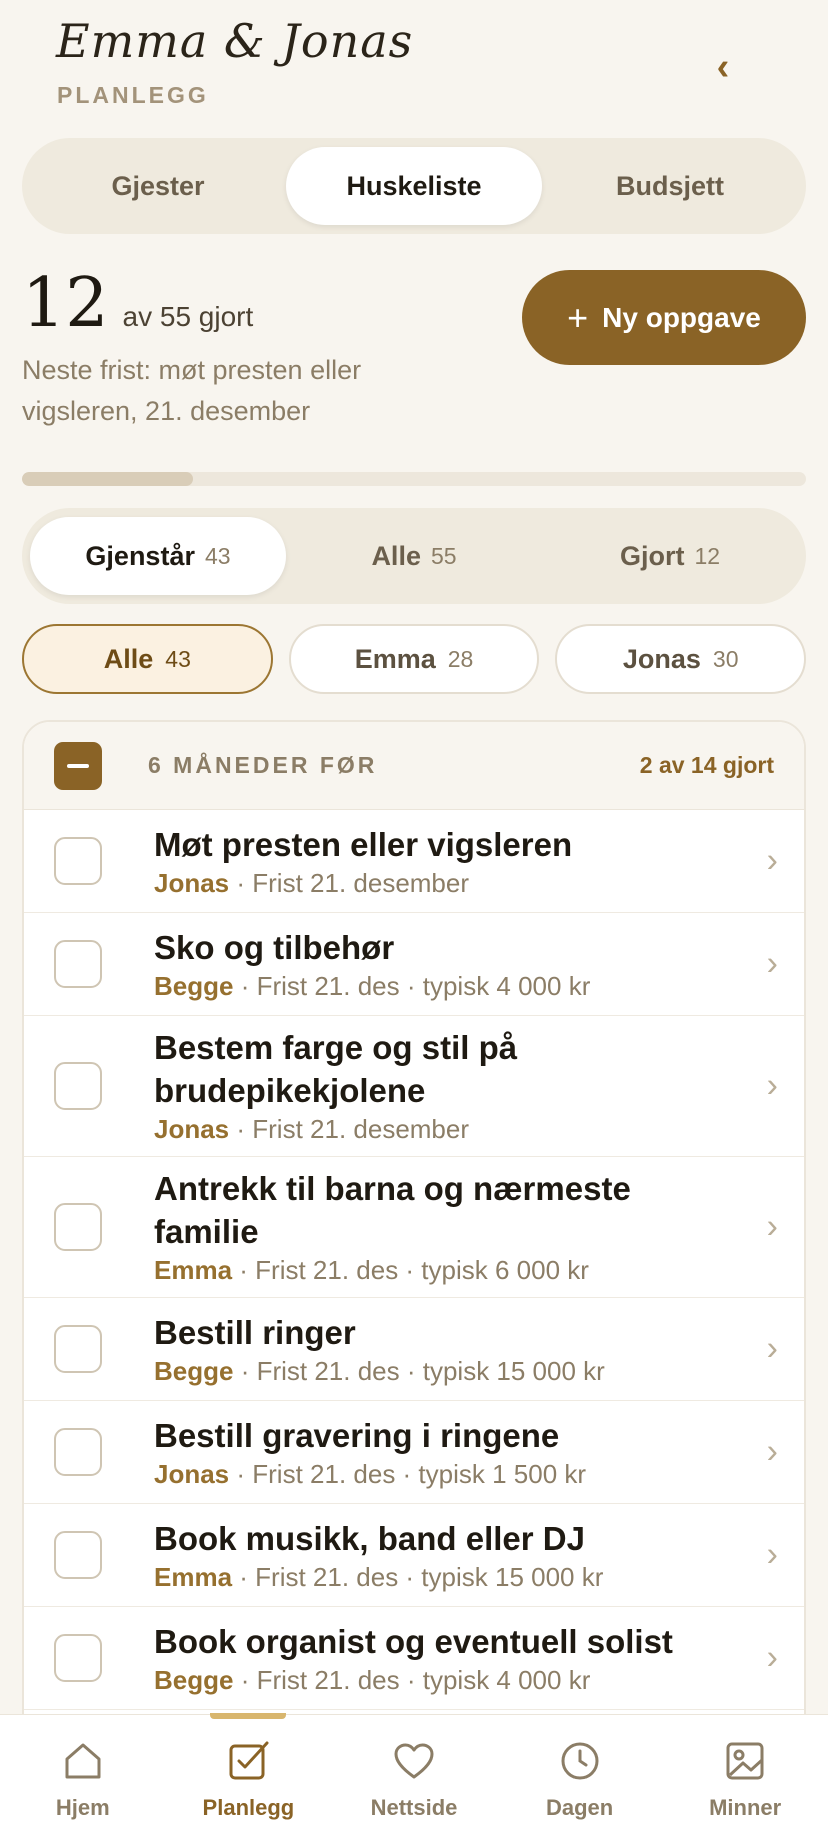 This screenshot has height=1848, width=828. Describe the element at coordinates (706, 765) in the screenshot. I see `group-progress: 2 av 14 gjort` at that location.